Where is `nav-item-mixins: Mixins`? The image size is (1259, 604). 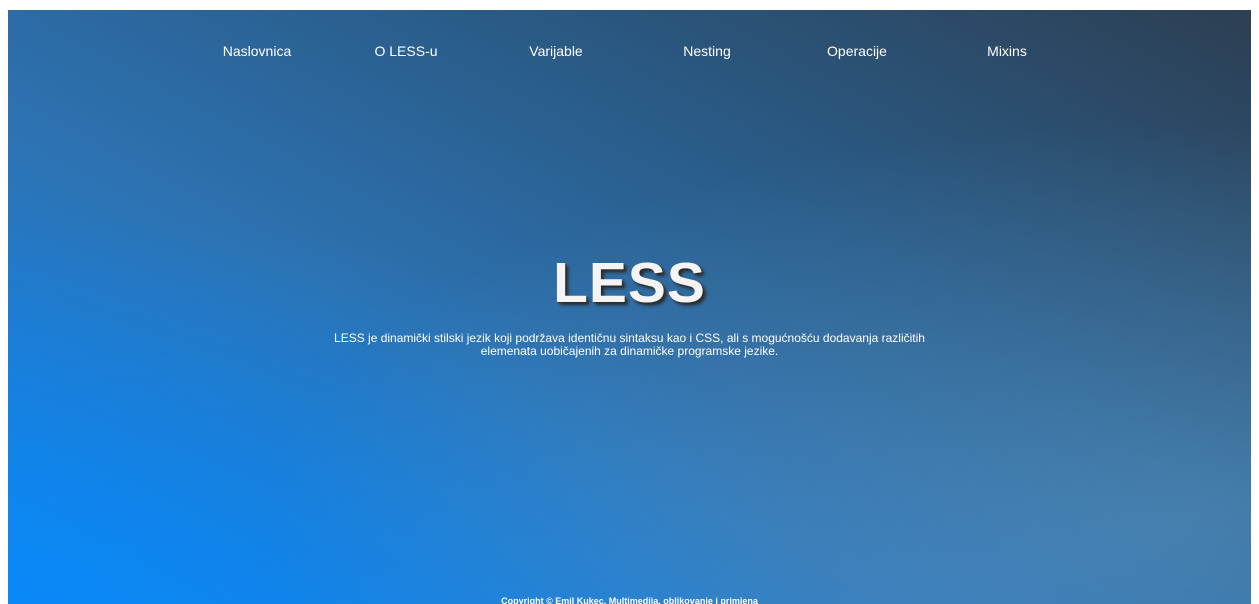
nav-item-mixins: Mixins is located at coordinates (1007, 51).